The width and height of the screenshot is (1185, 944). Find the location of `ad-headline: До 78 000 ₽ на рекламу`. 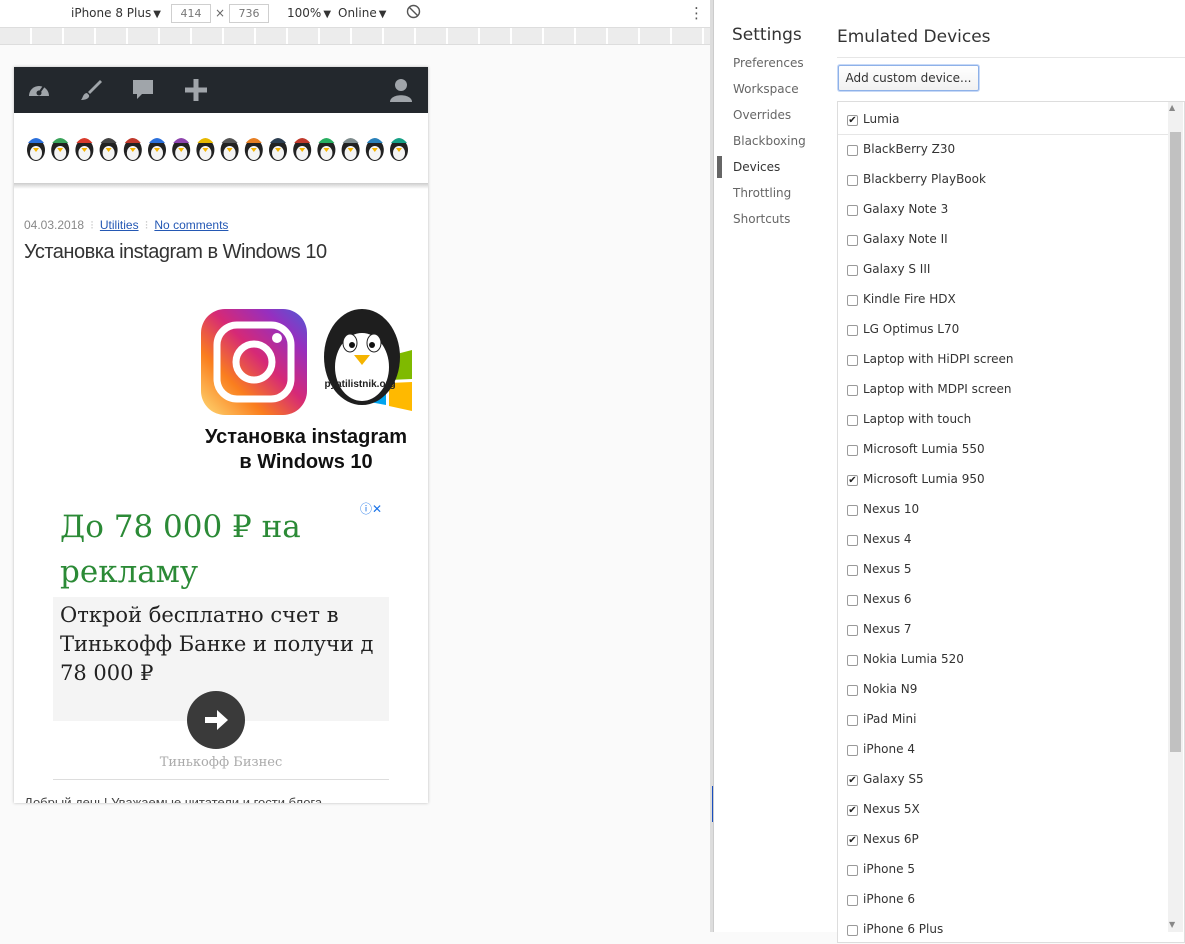

ad-headline: До 78 000 ₽ на рекламу is located at coordinates (220, 550).